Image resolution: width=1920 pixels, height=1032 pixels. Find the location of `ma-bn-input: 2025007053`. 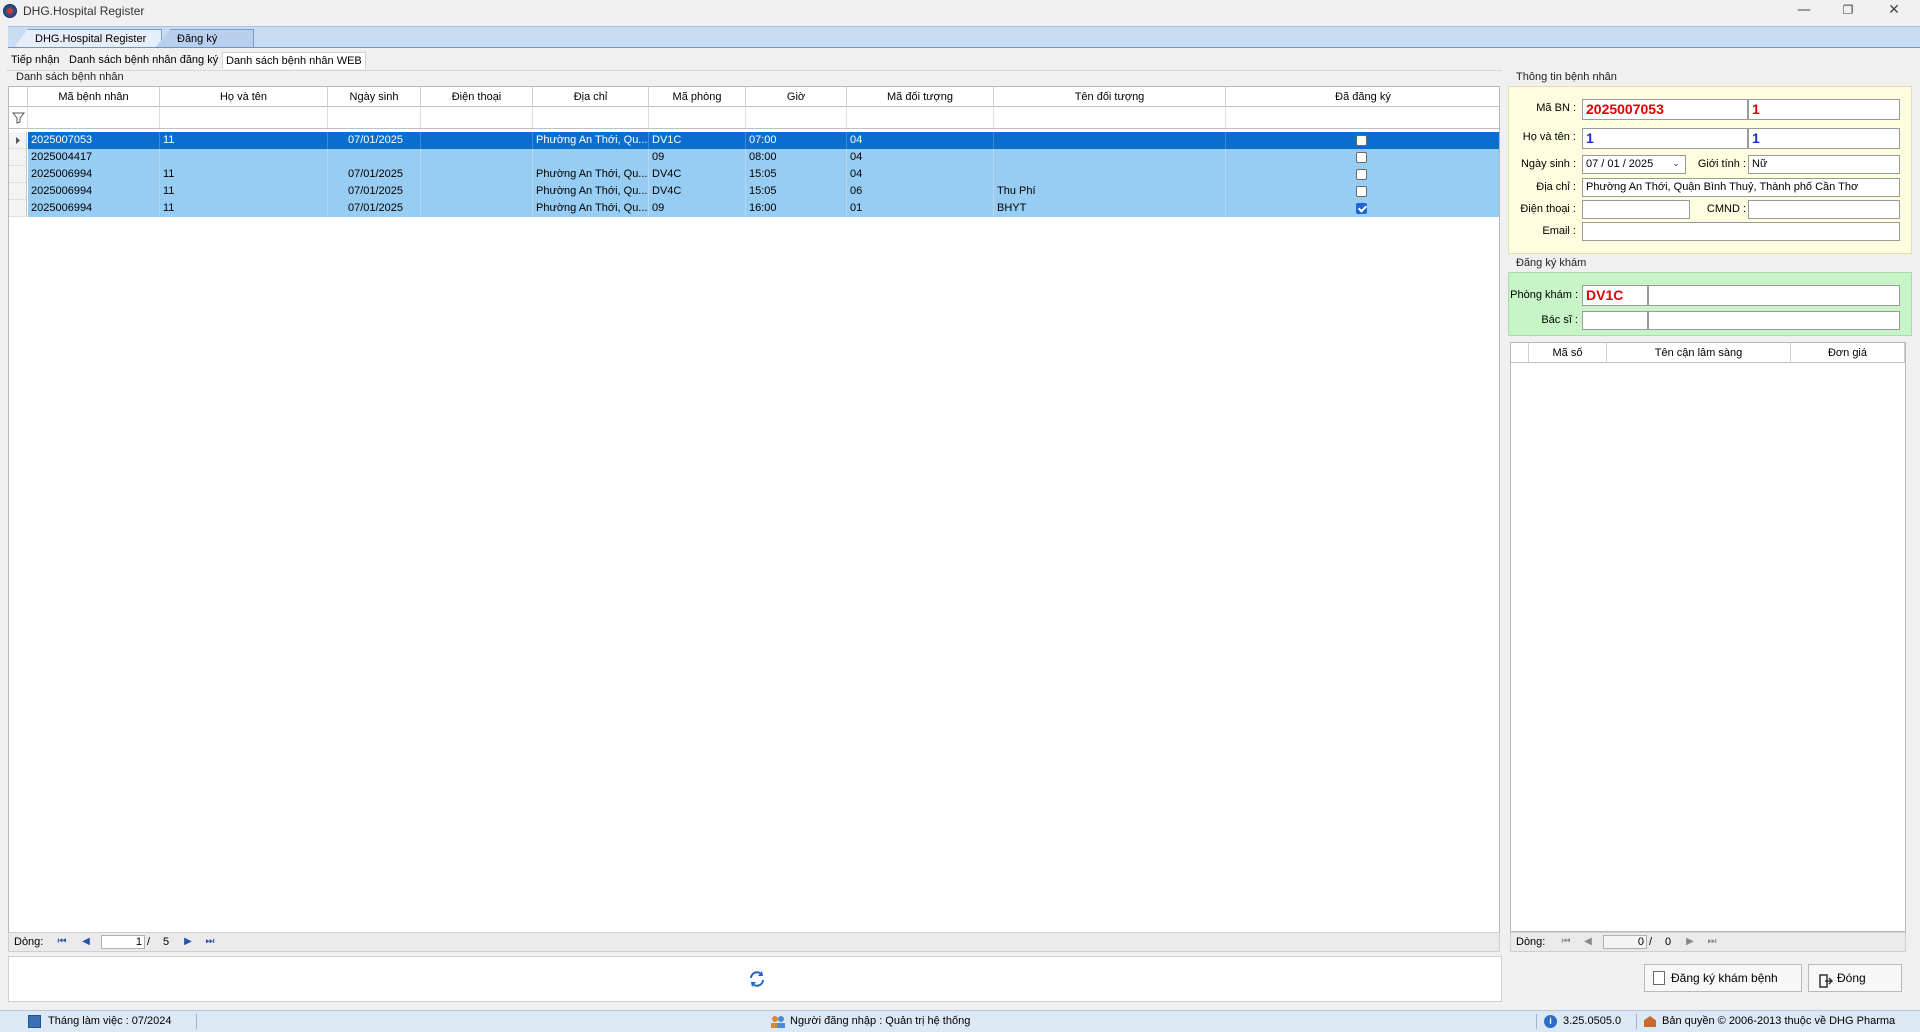

ma-bn-input: 2025007053 is located at coordinates (1665, 109).